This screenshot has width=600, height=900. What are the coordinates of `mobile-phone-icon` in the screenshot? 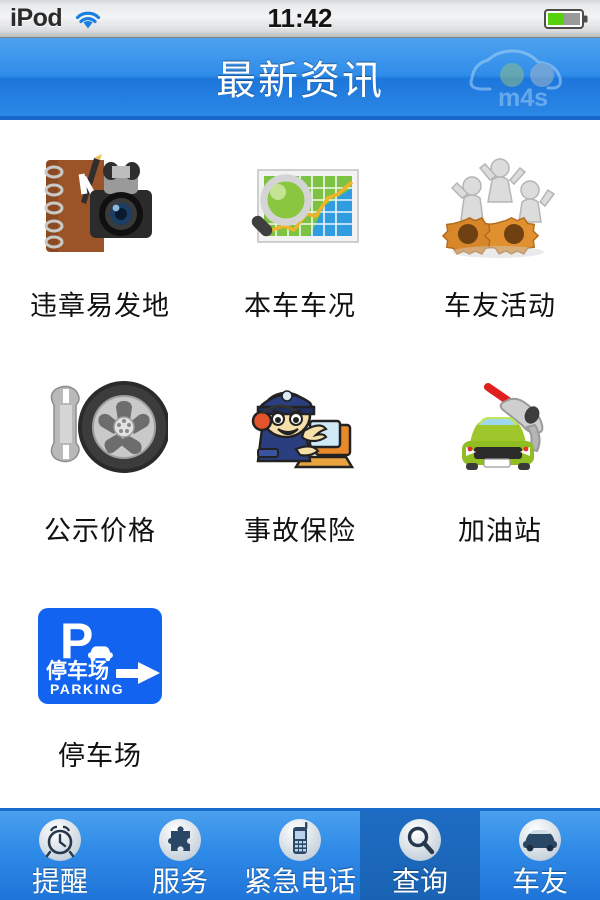 It's located at (300, 840).